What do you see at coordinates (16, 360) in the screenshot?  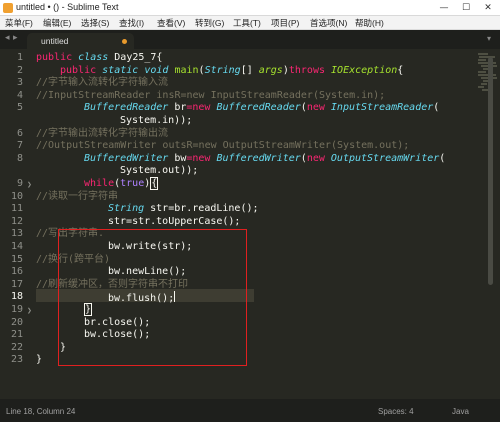 I see `line-number: 23` at bounding box center [16, 360].